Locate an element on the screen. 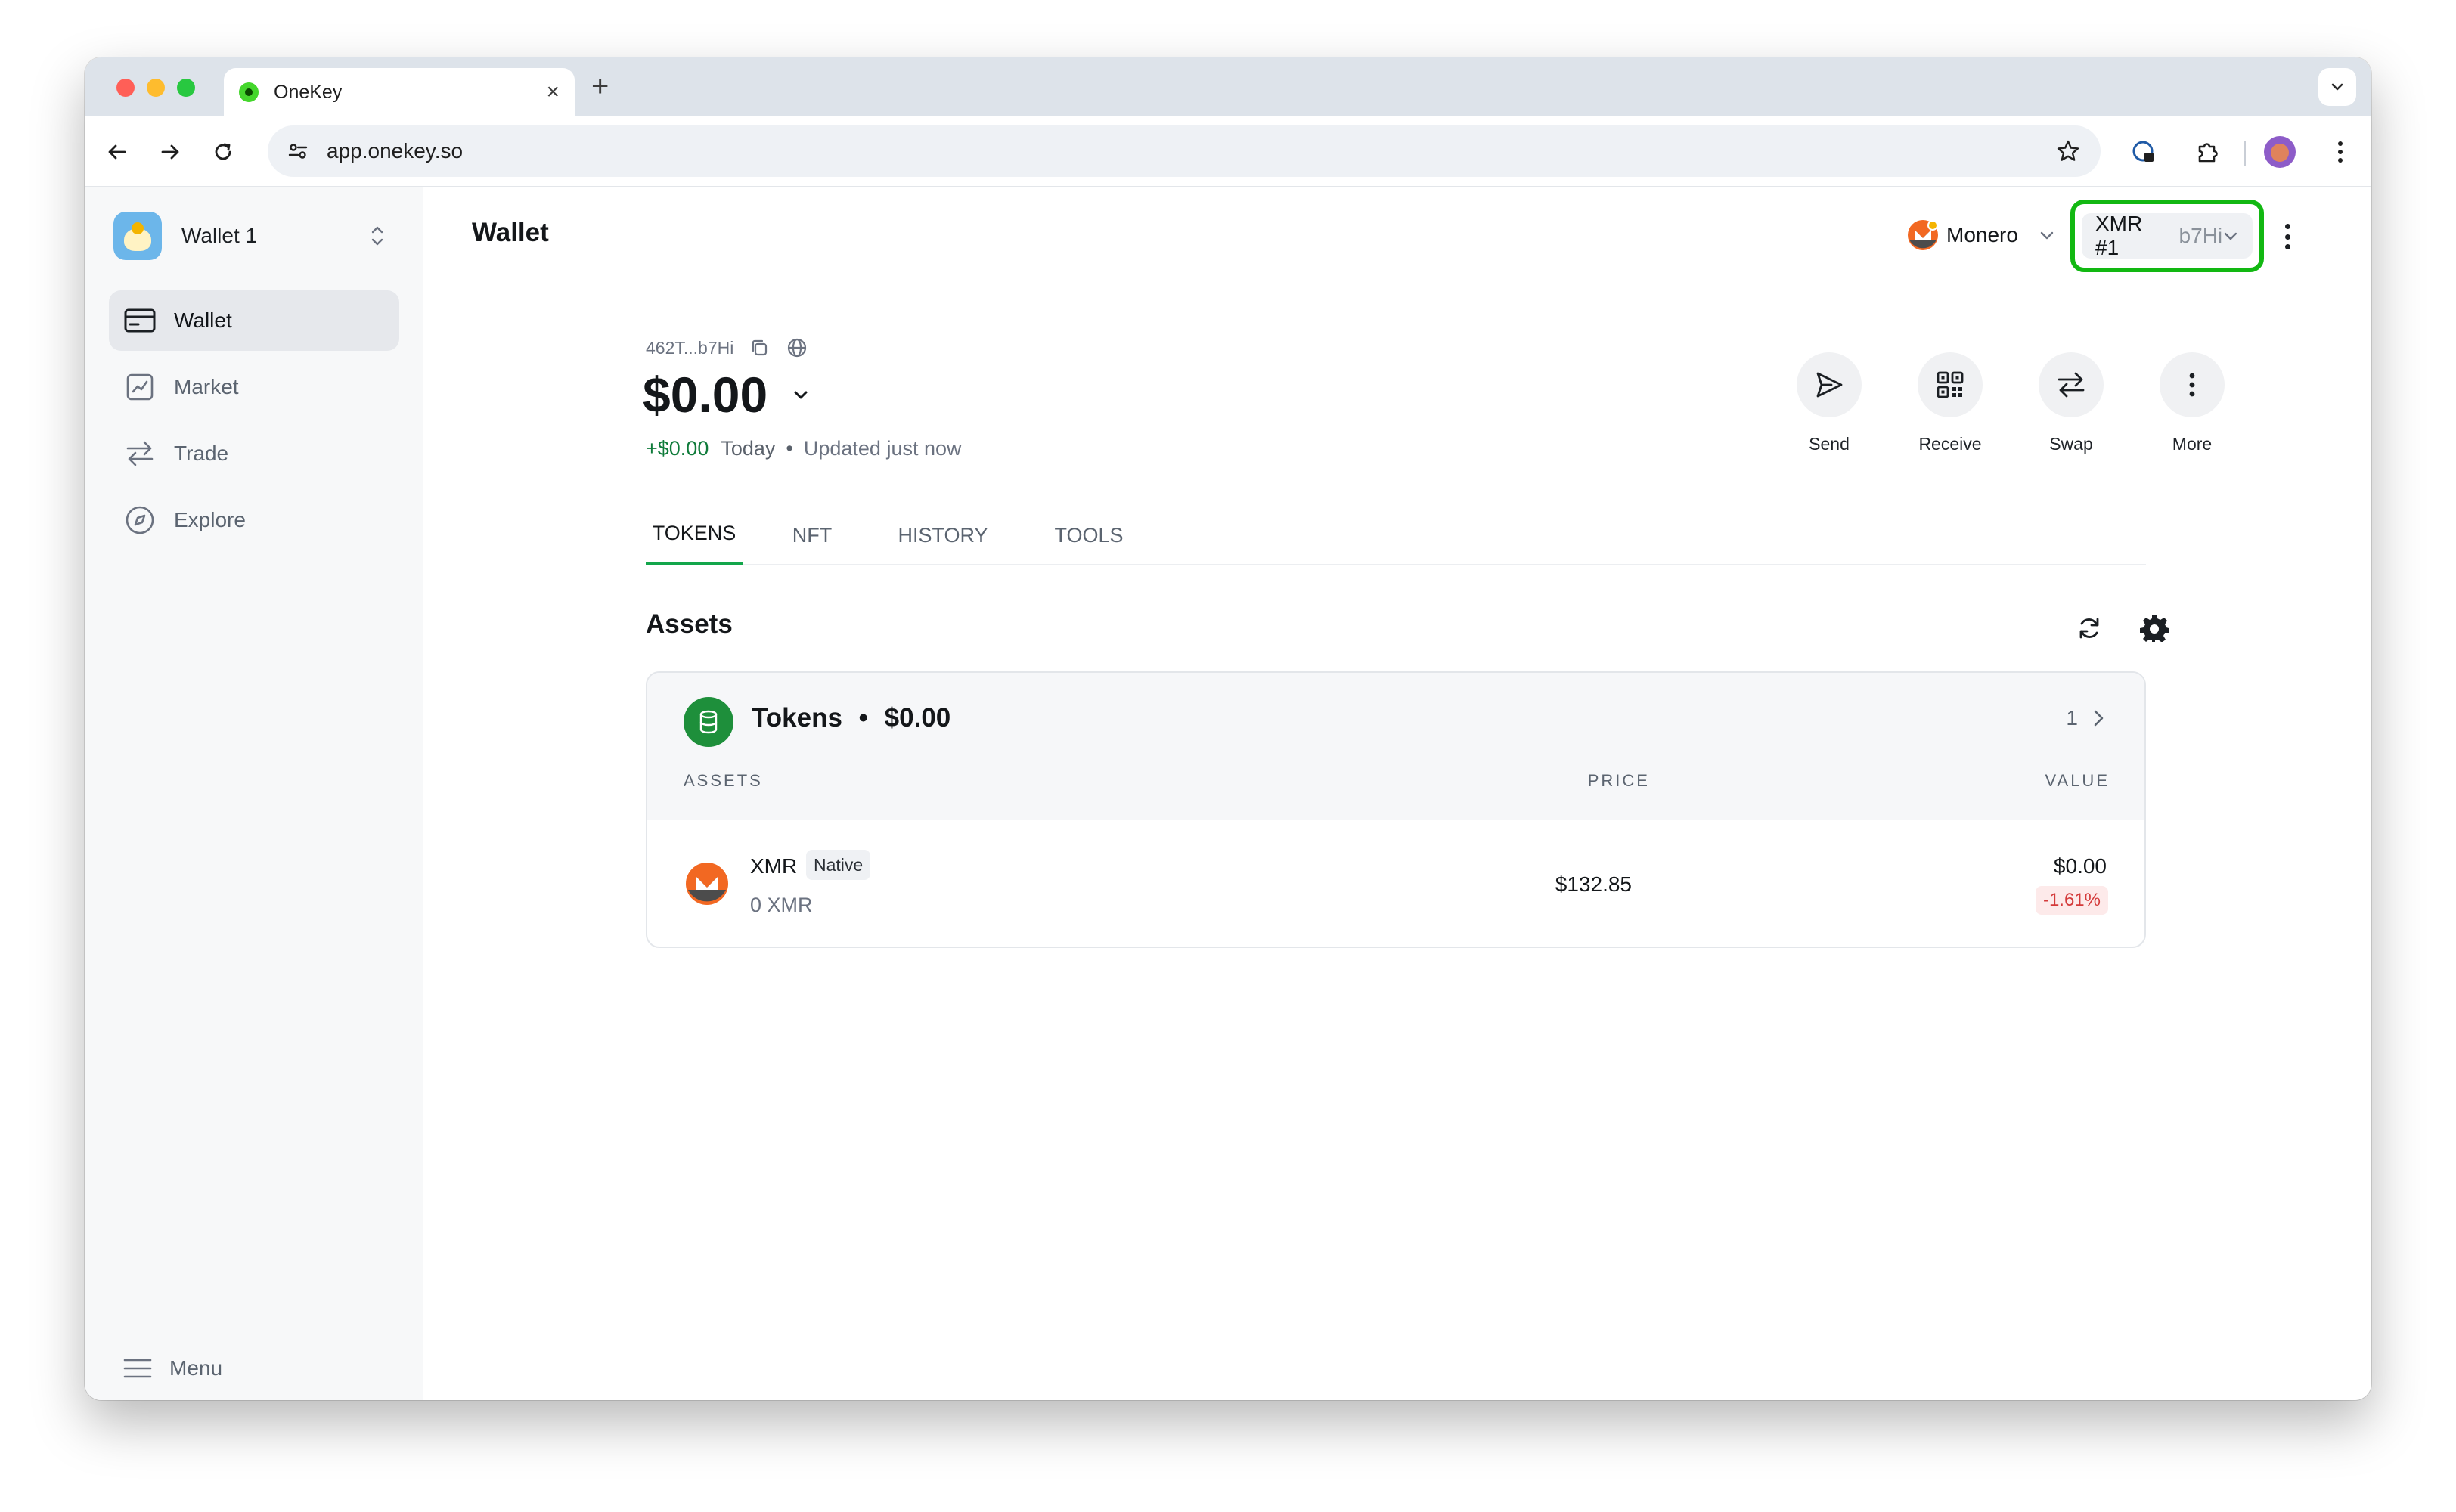 The width and height of the screenshot is (2456, 1512). column-header-value: VALUE is located at coordinates (2077, 780).